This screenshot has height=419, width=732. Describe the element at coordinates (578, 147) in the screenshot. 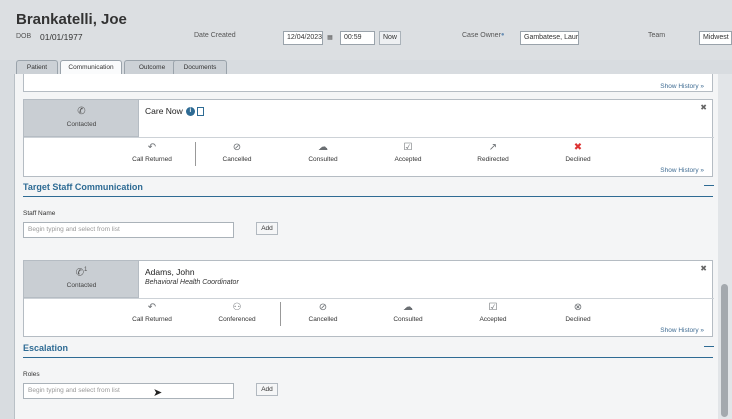

I see `declined-icon: ✖` at that location.